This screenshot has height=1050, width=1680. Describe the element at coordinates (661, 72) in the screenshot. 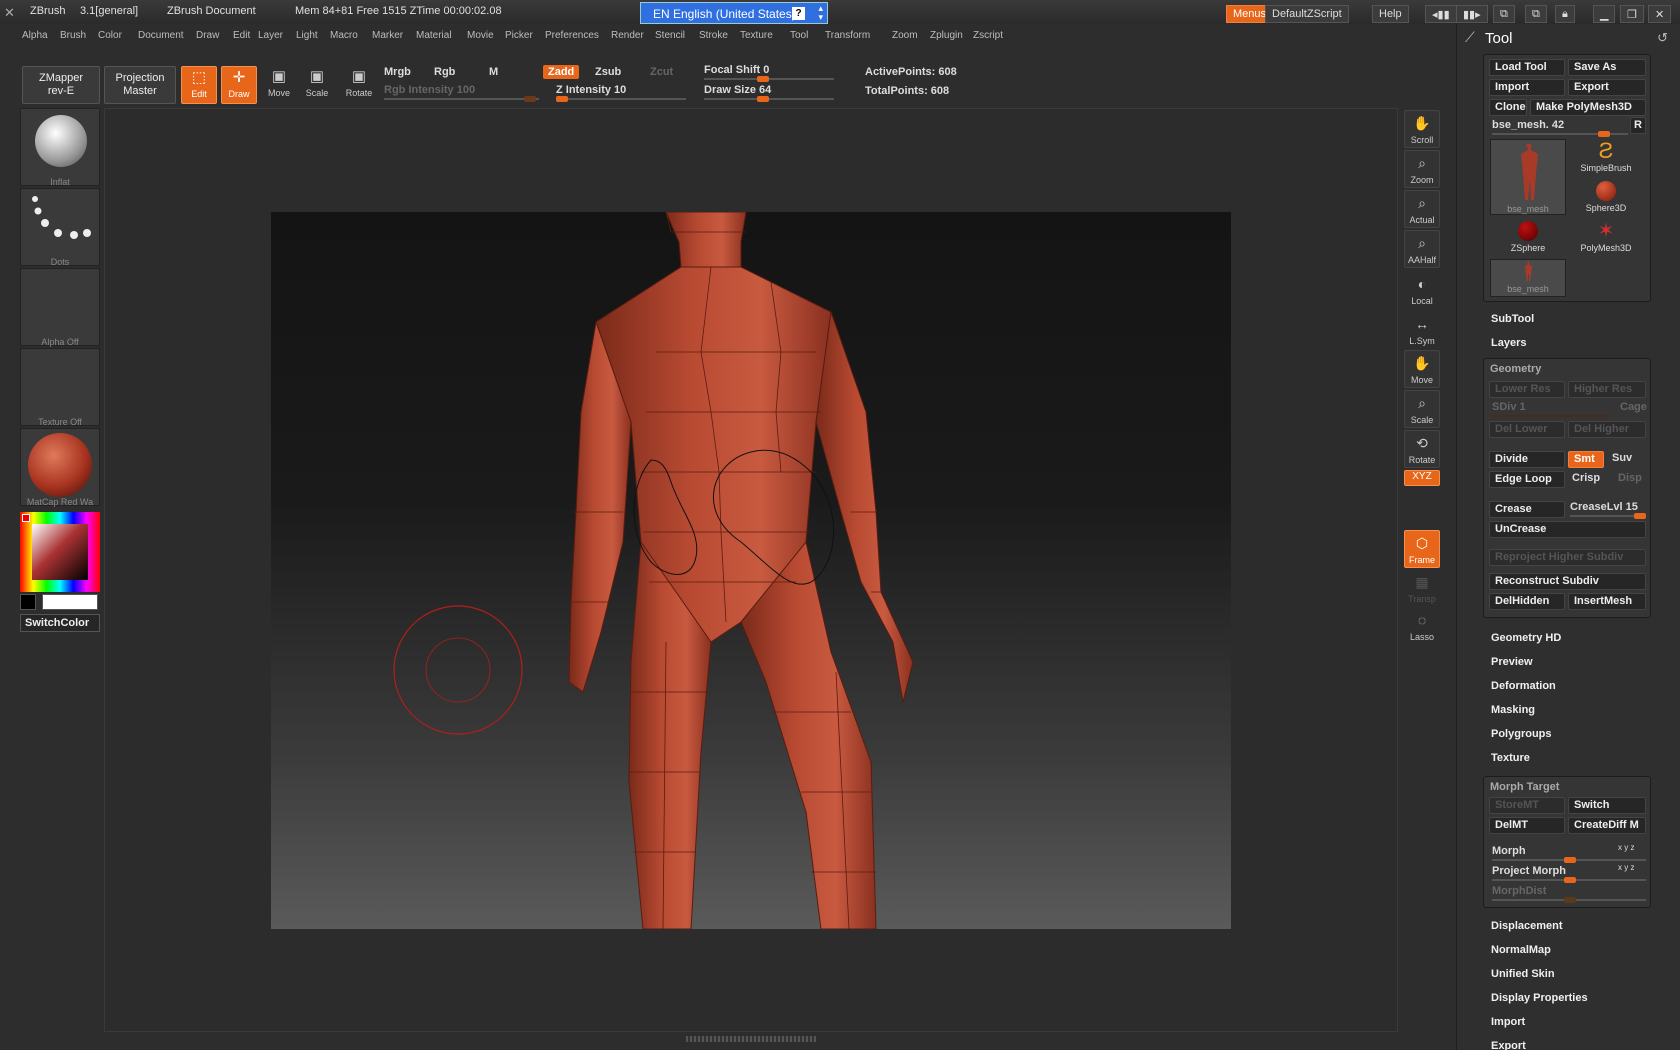

I see `zcut-button: Zcut` at that location.